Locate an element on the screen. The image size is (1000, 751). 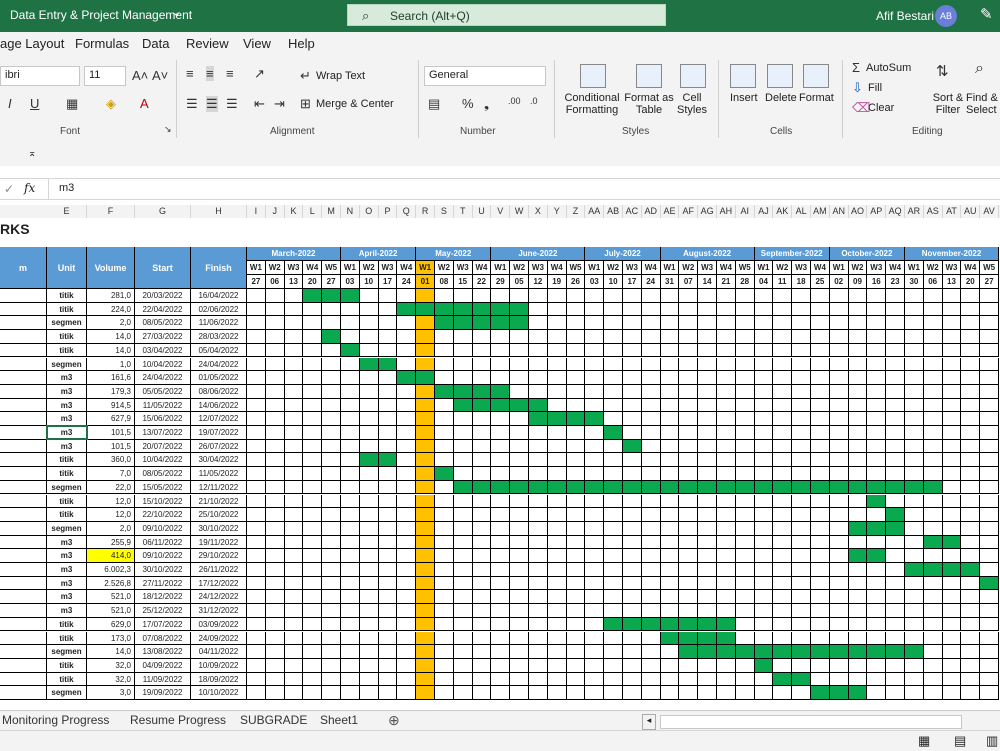
decrease-font-icon: A˅ is located at coordinates (160, 75).